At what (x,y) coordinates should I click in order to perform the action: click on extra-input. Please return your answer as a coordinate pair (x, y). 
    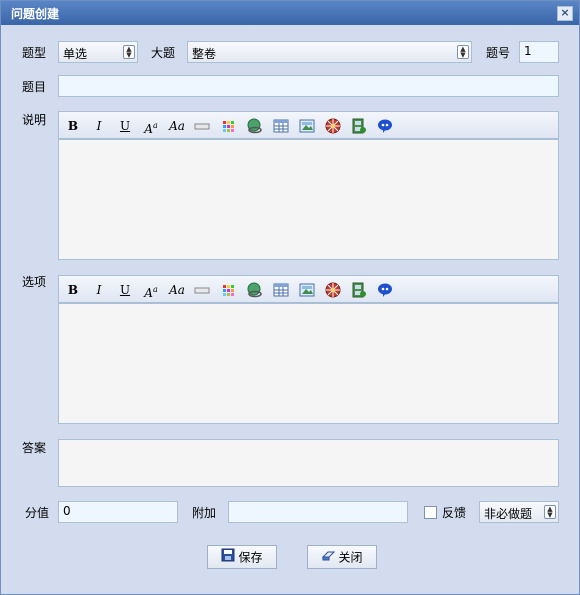
    Looking at the image, I should click on (318, 512).